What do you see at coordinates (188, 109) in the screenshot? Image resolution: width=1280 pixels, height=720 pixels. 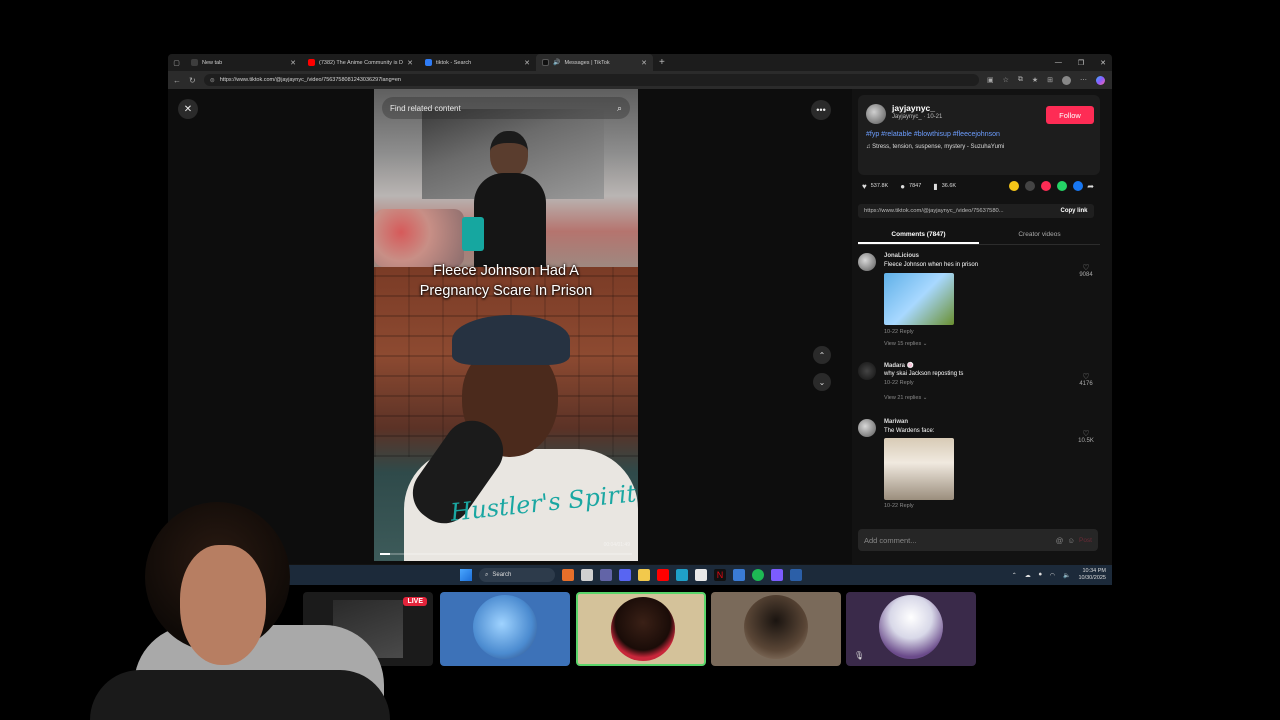 I see `close-viewer-button: ✕` at bounding box center [188, 109].